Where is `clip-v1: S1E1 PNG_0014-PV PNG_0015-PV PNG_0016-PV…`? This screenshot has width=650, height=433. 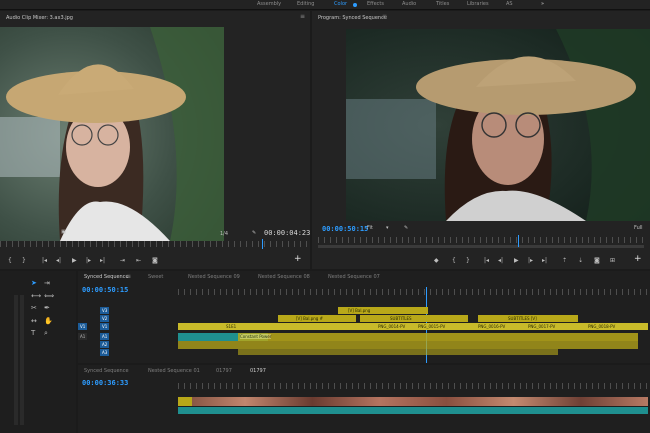
clip-v1: S1E1 PNG_0014-PV PNG_0015-PV PNG_0016-PV… is located at coordinates (413, 326).